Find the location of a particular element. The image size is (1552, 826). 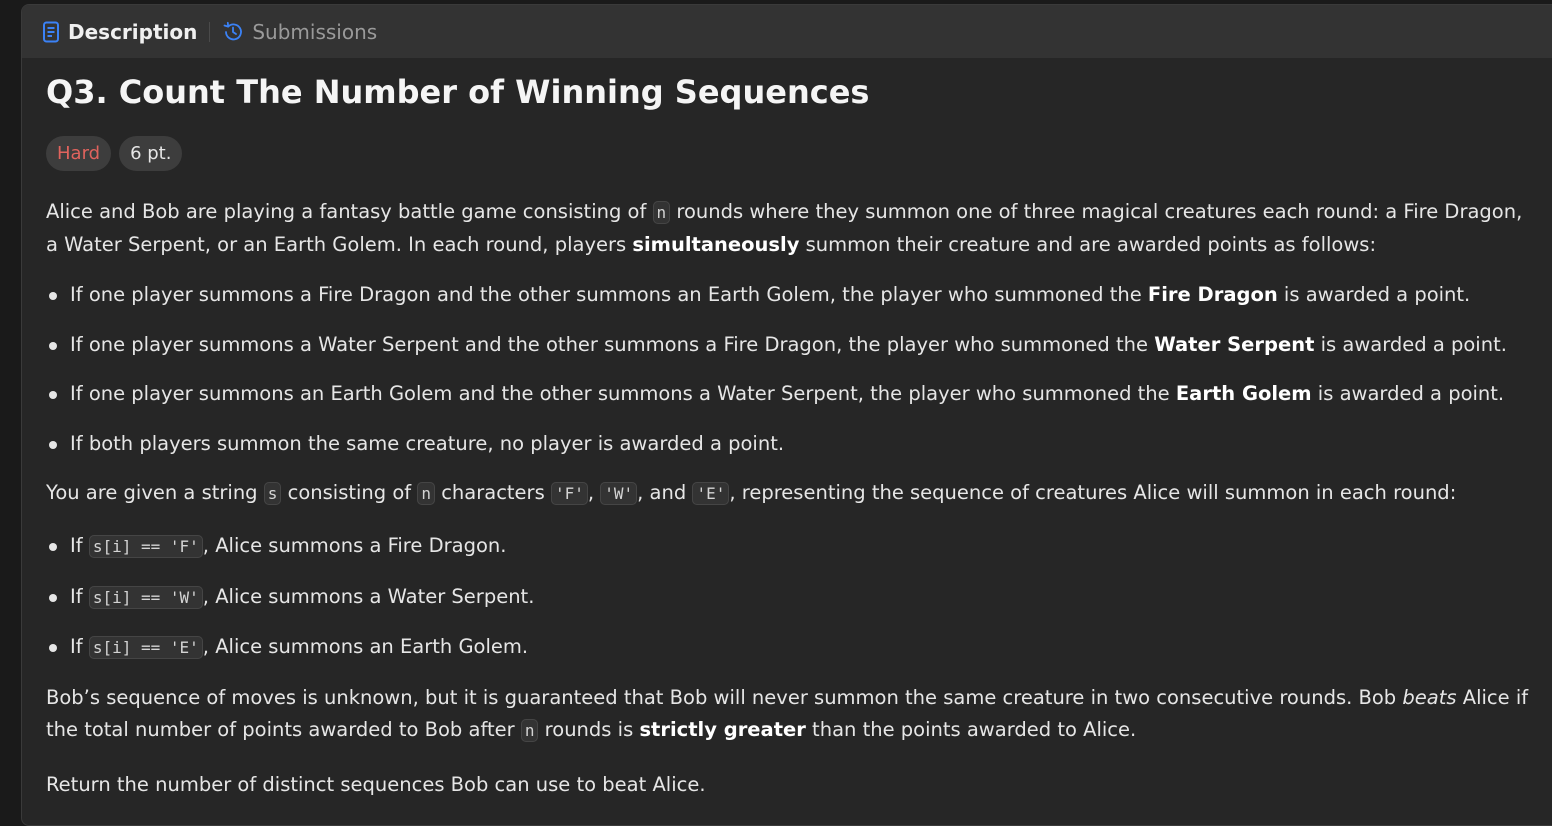

inline-code: s[i] == 'F' is located at coordinates (145, 546).